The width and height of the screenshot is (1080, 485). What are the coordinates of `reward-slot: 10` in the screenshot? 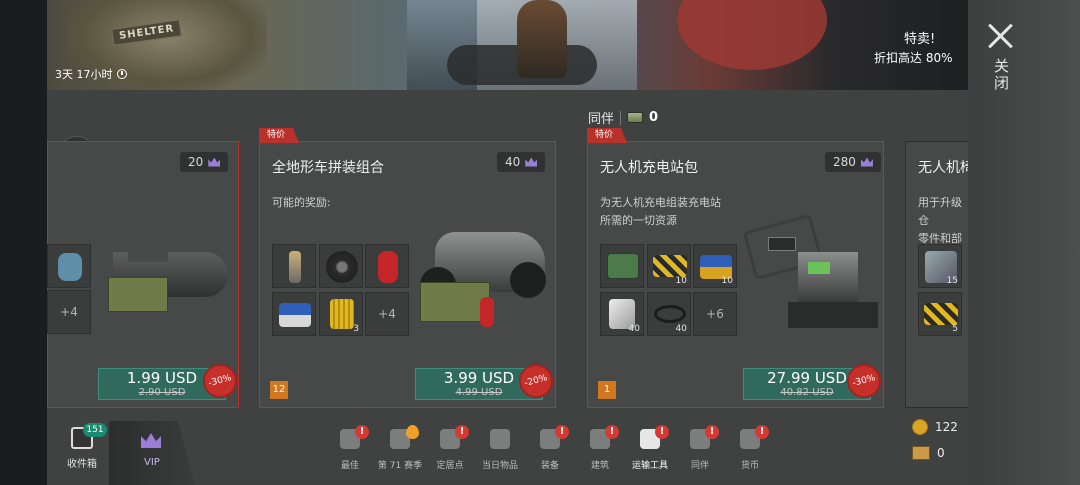 It's located at (669, 266).